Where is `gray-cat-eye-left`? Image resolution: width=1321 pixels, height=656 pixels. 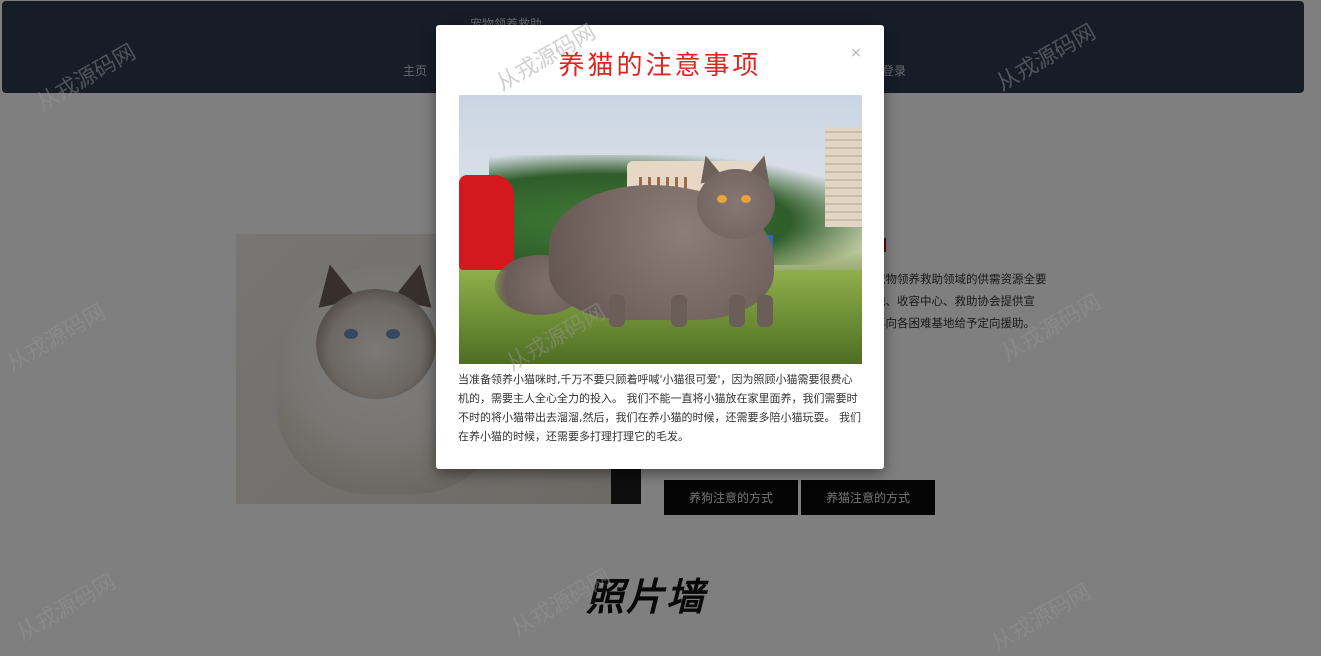
gray-cat-eye-left is located at coordinates (722, 199).